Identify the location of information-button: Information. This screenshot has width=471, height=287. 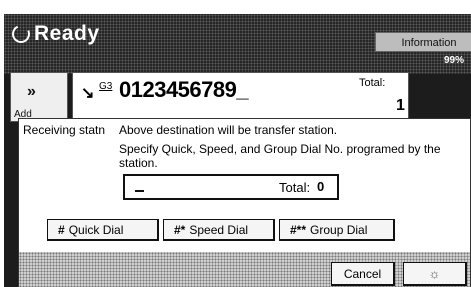
(423, 42).